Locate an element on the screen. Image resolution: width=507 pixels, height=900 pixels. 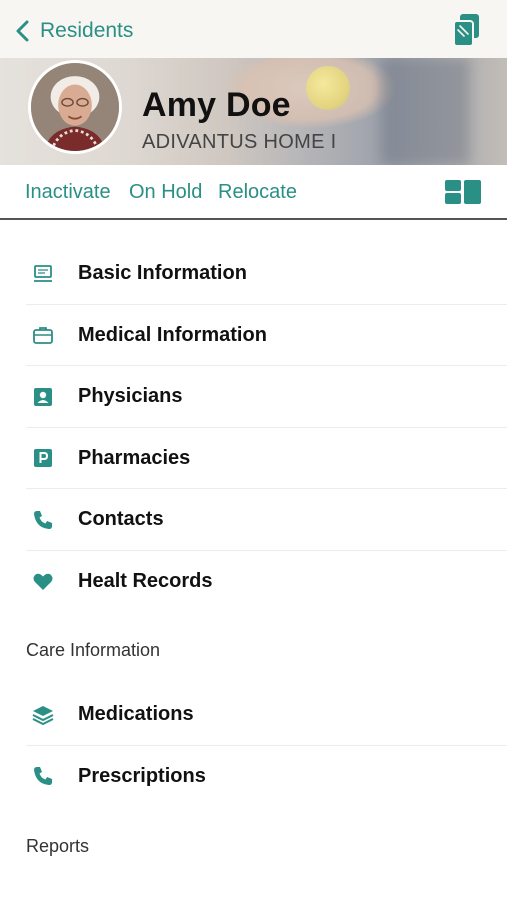
menu-item-label: Physicians is located at coordinates (130, 396).